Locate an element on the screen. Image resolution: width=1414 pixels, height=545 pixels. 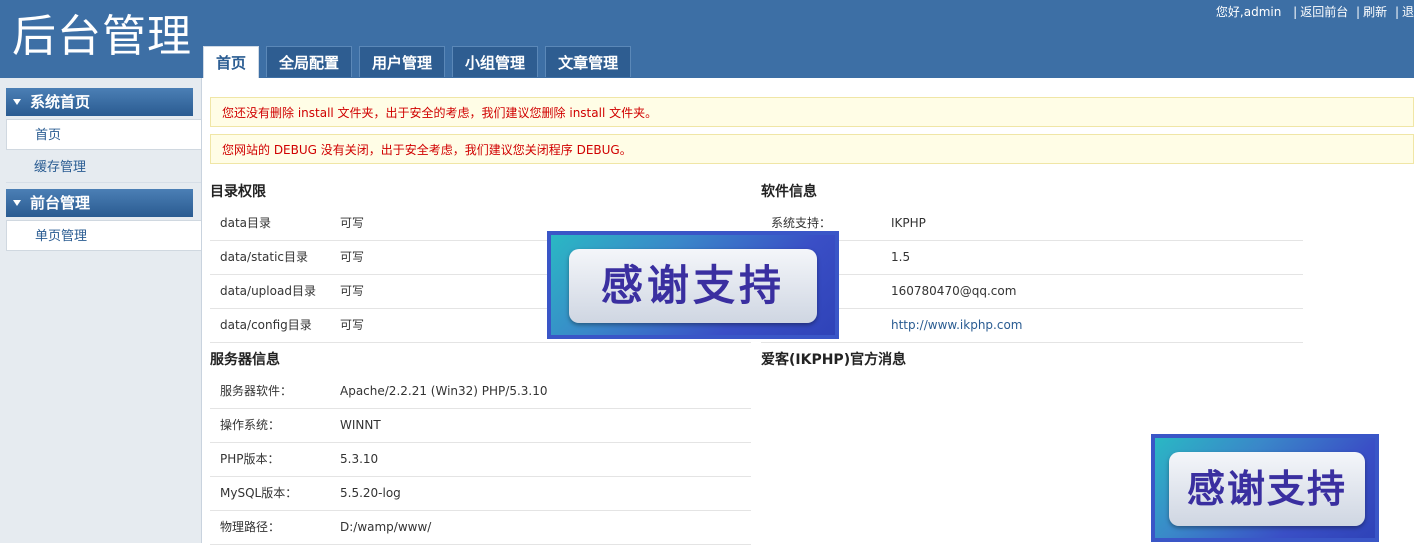
notice-debug: 您网站的 DEBUG 没有关闭，出于安全考虑，我们建议您关闭程序 DEBUG。 is located at coordinates (812, 149).